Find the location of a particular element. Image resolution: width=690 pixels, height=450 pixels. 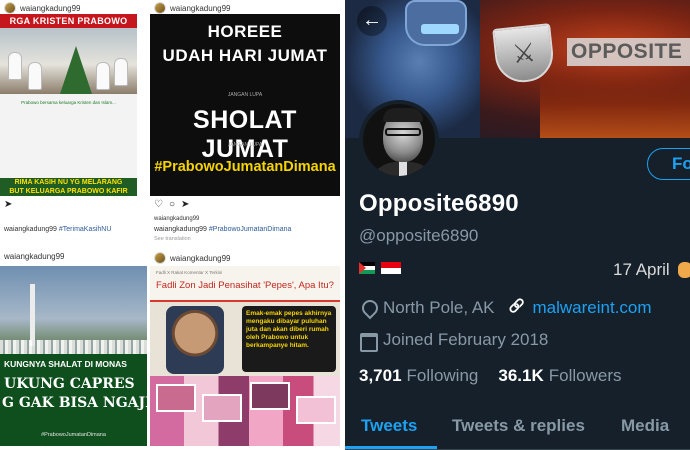

following-stat: 3,701 Following is located at coordinates (418, 376).